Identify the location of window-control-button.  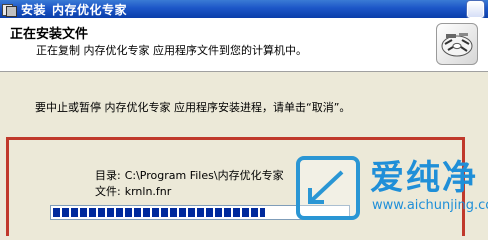
(475, 9).